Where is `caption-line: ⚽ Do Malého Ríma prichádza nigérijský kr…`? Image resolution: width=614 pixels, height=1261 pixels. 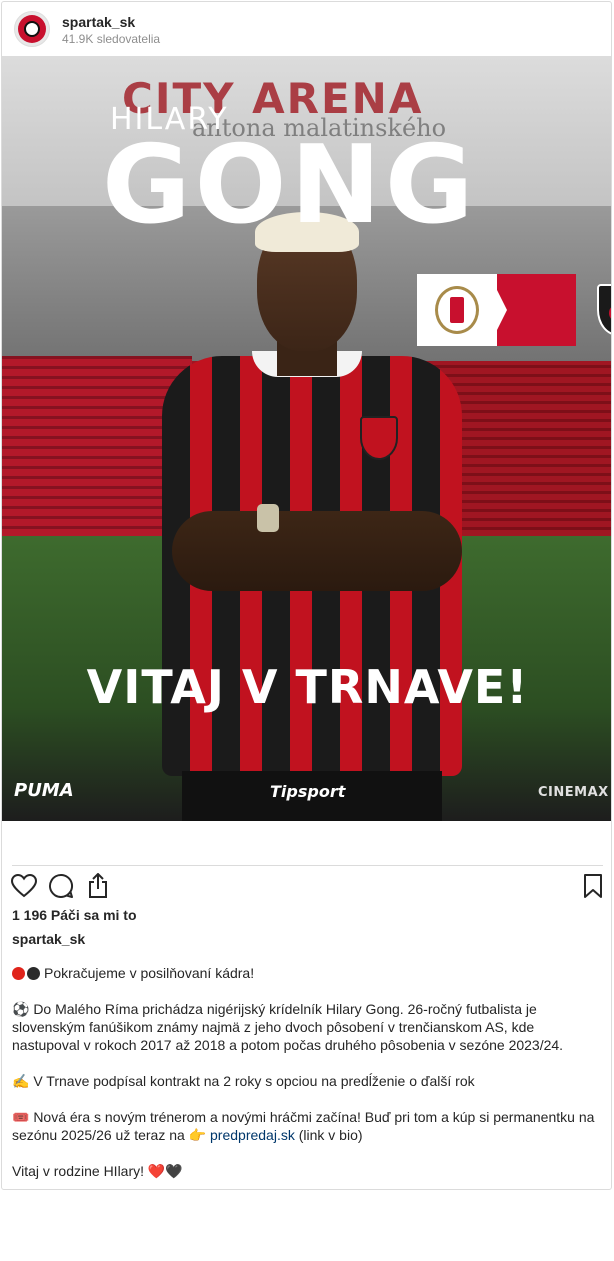 caption-line: ⚽ Do Malého Ríma prichádza nigérijský kr… is located at coordinates (288, 1027).